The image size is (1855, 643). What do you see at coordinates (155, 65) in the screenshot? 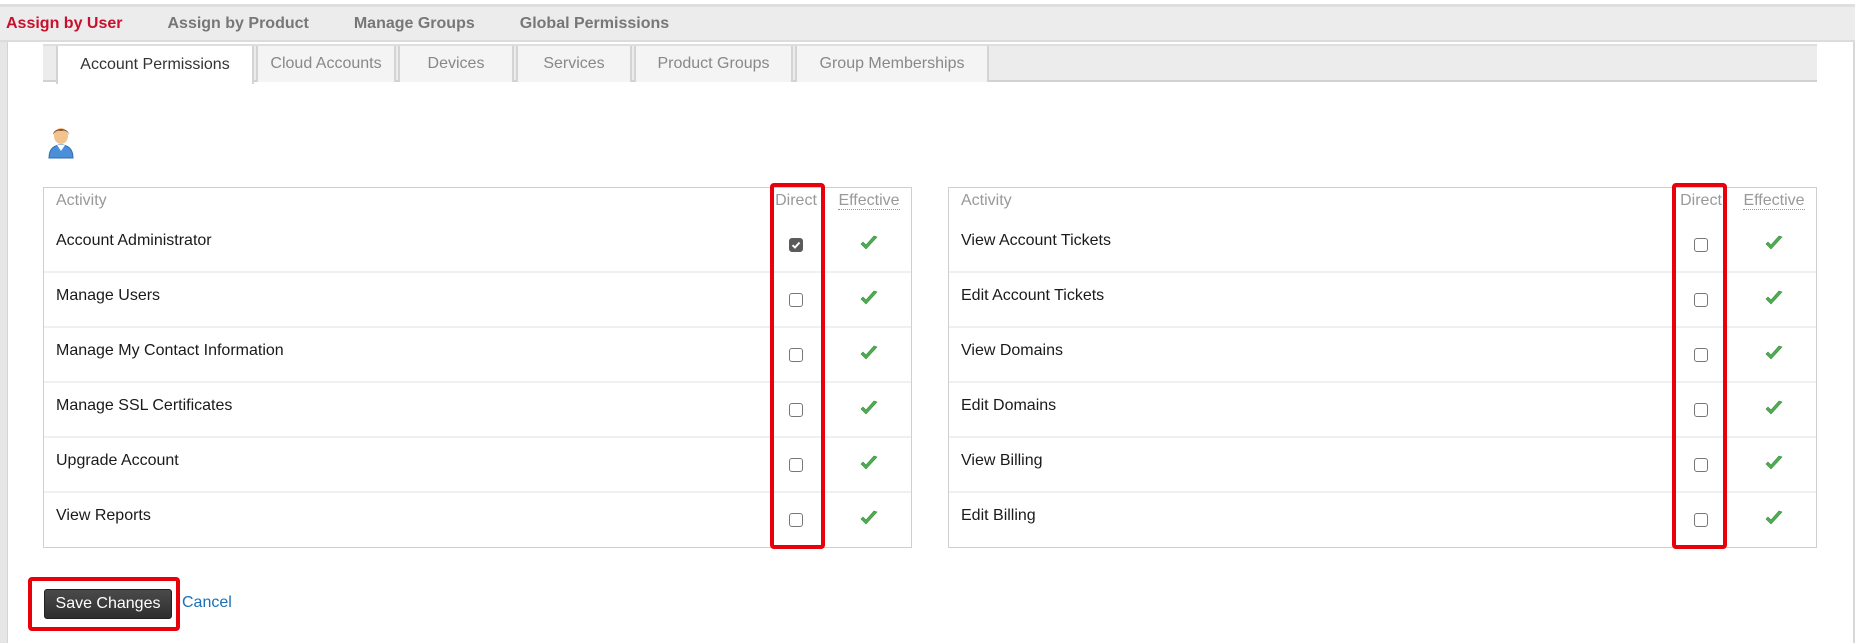
I see `tab-account-permissions: Account Permissions` at bounding box center [155, 65].